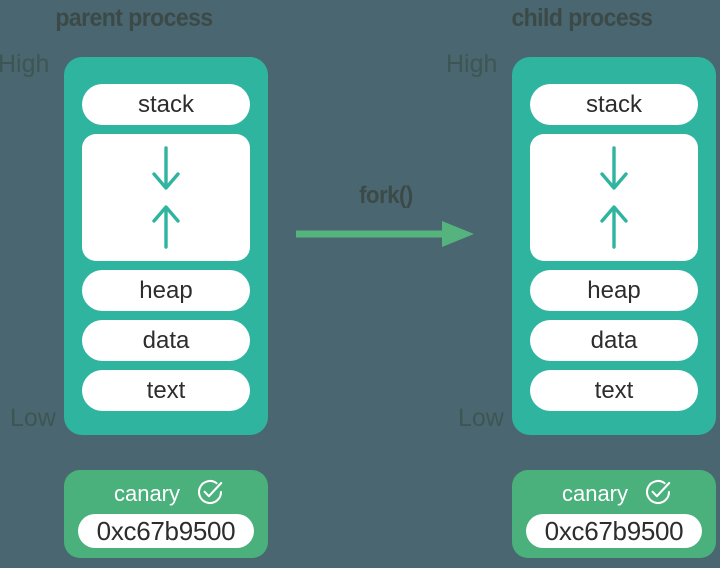 The width and height of the screenshot is (720, 568). Describe the element at coordinates (166, 531) in the screenshot. I see `parent-canary-value: 0xc67b9500` at that location.